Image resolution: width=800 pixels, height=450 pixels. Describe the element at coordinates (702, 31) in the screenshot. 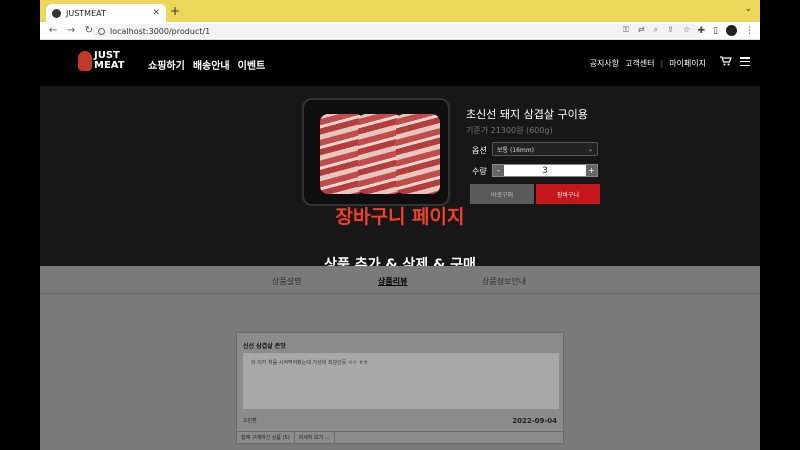

I see `extensions-puzzle-icon: ✚` at that location.